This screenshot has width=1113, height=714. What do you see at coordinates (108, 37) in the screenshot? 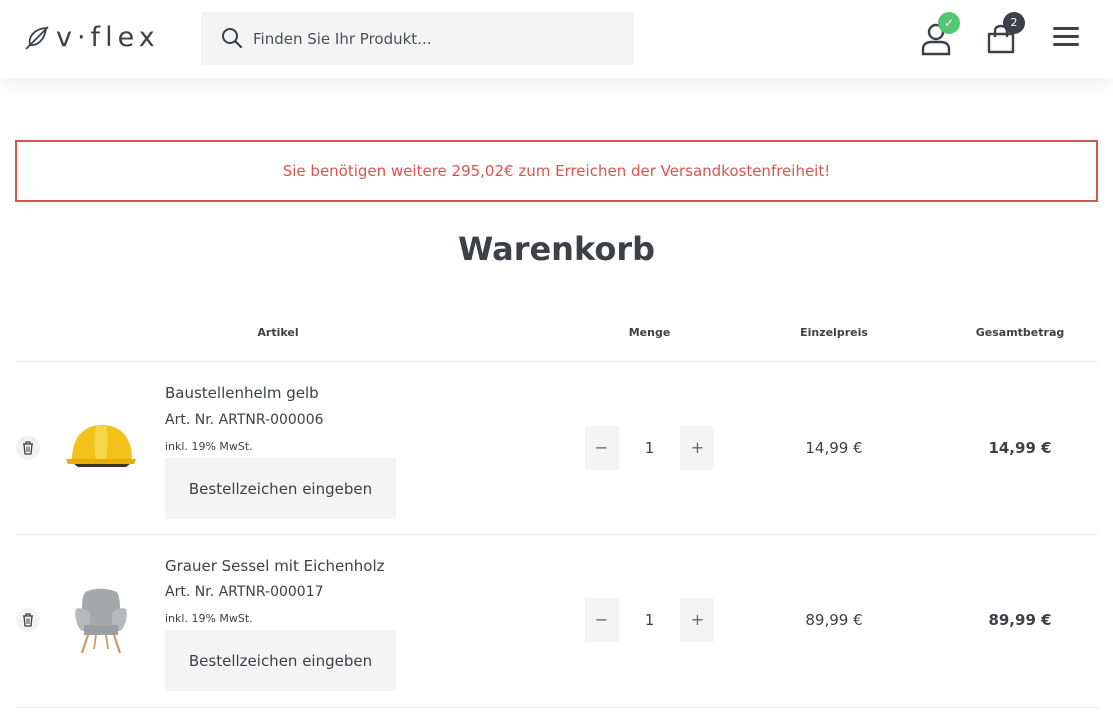
I see `logo-text: v·flex` at bounding box center [108, 37].